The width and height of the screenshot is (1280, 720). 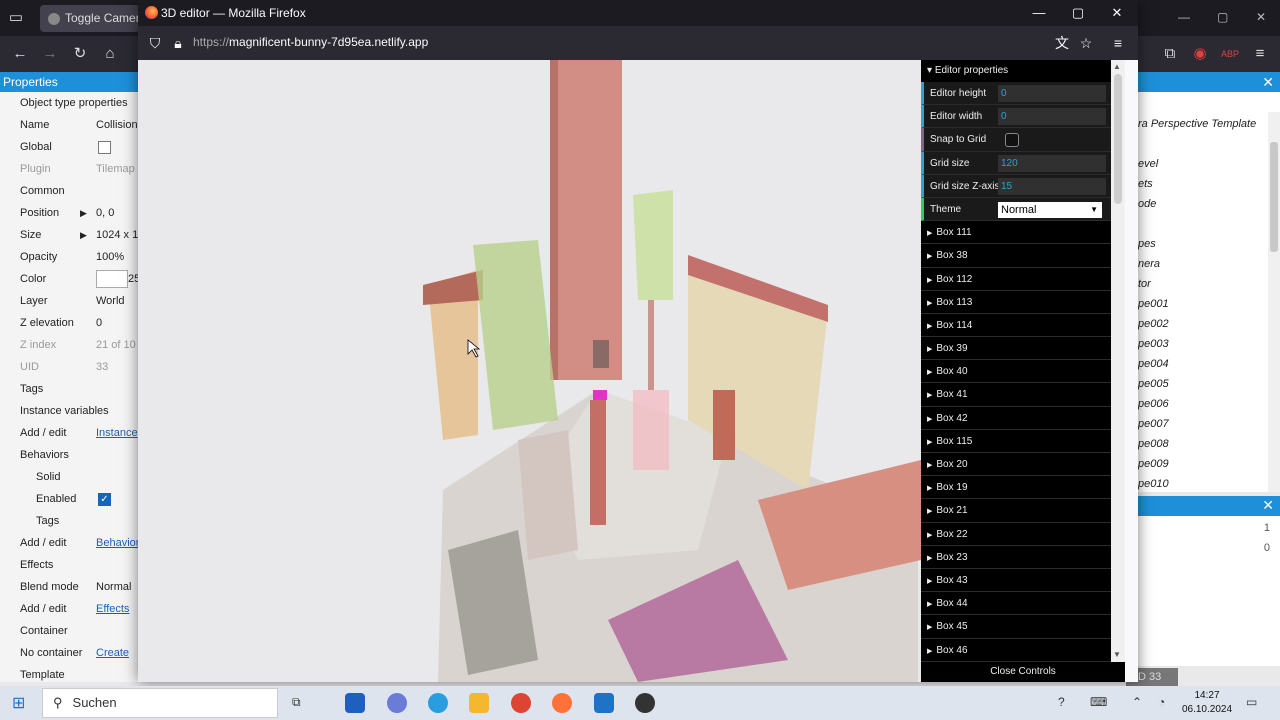 What do you see at coordinates (90, 18) in the screenshot?
I see `background-tab: Toggle Camera P` at bounding box center [90, 18].